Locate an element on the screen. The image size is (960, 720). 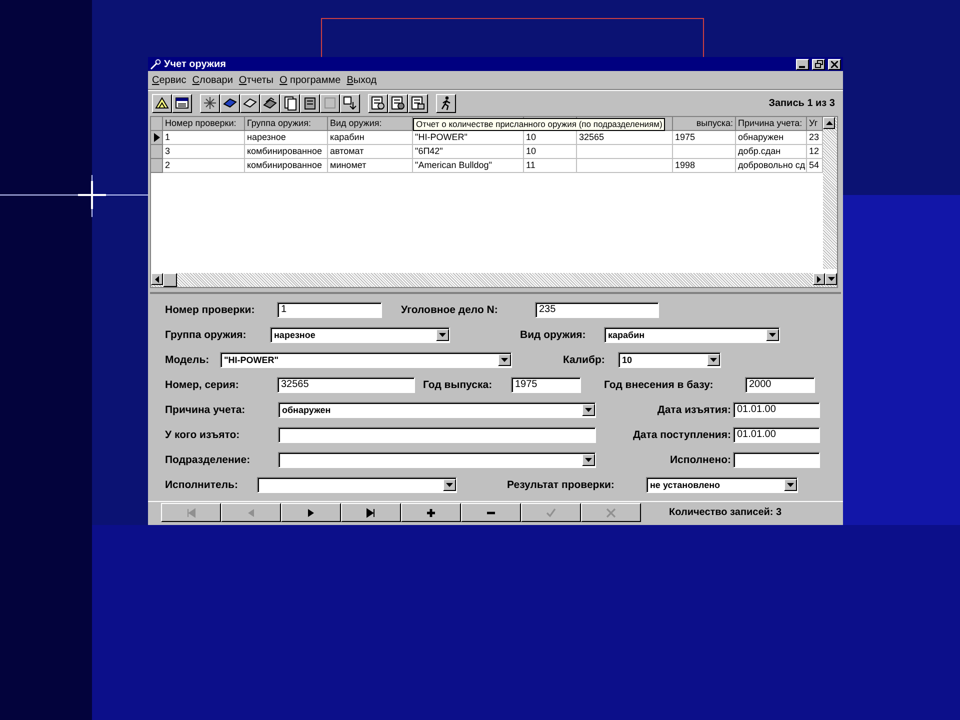
field-label: Исполнено: is located at coordinates (700, 460).